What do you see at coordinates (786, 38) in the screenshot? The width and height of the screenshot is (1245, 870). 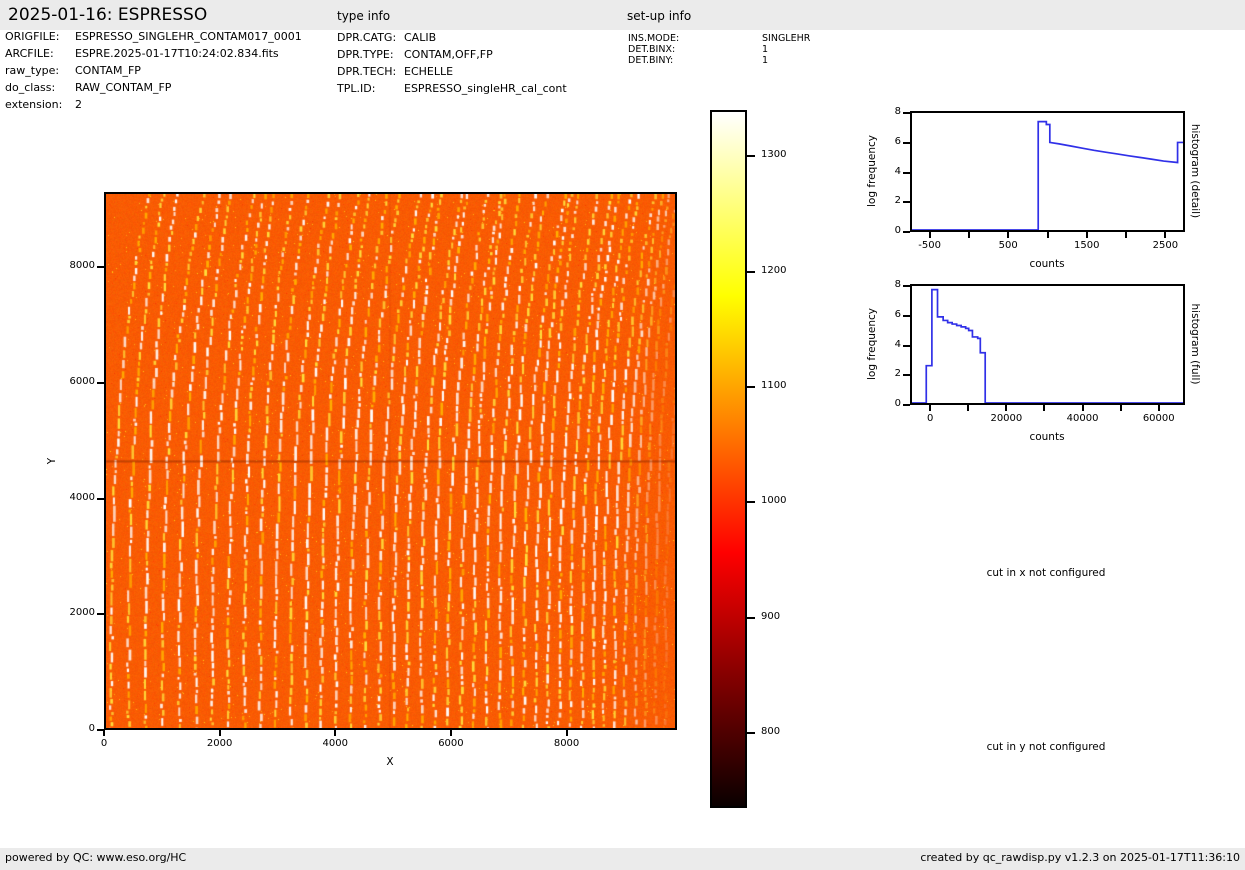 I see `field-value: SINGLEHR` at bounding box center [786, 38].